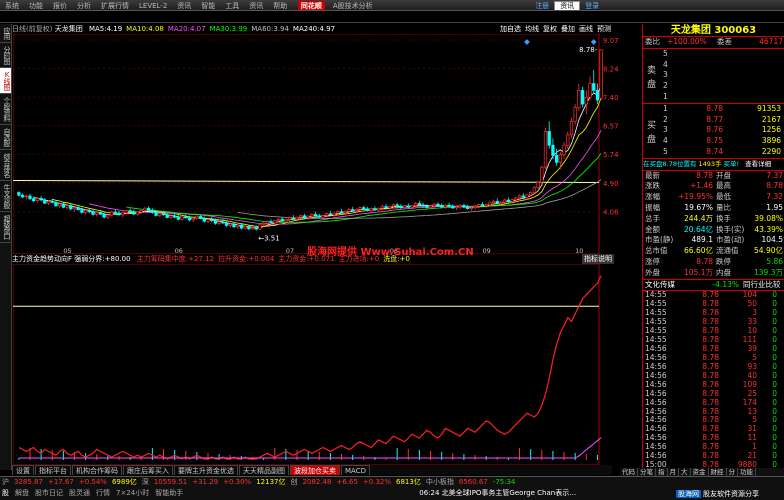 The height and width of the screenshot is (500, 784). I want to click on indicator-tab: 跟庄后筹买入, so click(148, 470).